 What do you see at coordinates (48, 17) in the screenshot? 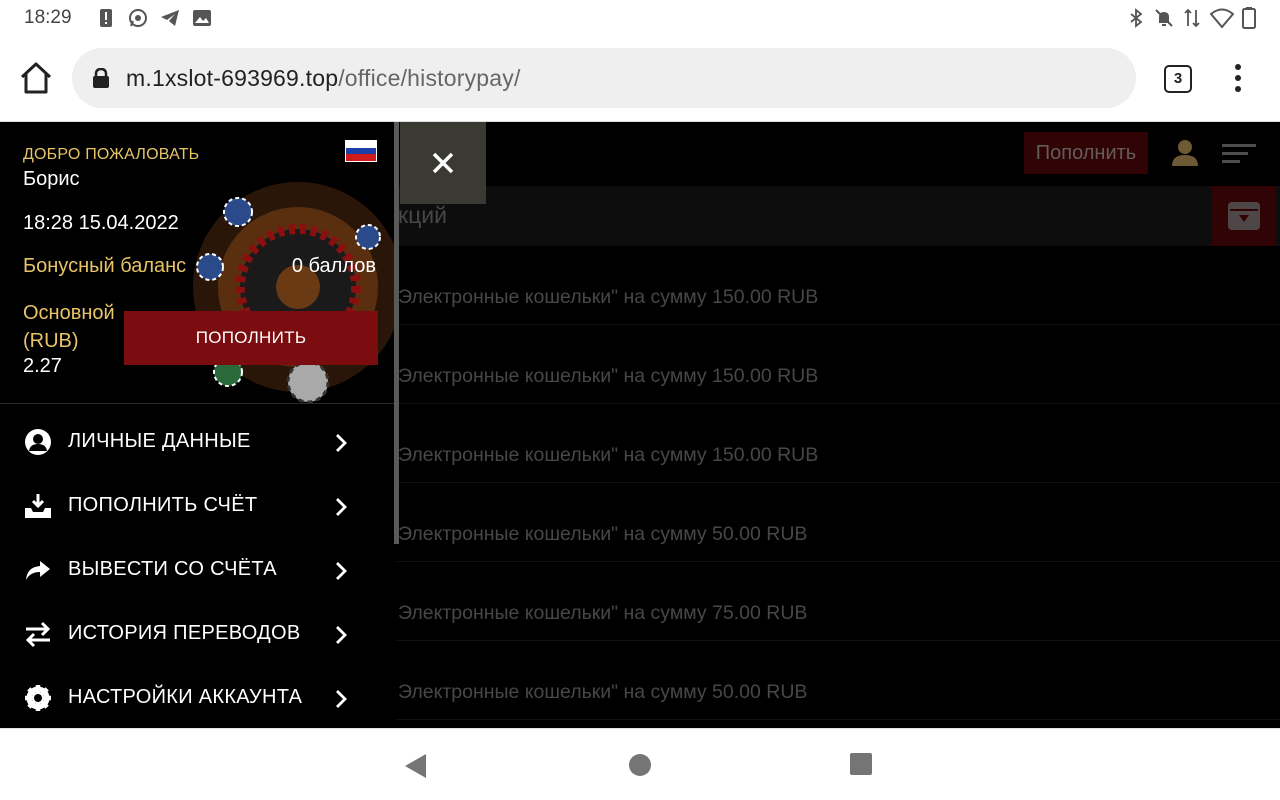
I see `status-time: 18:29` at bounding box center [48, 17].